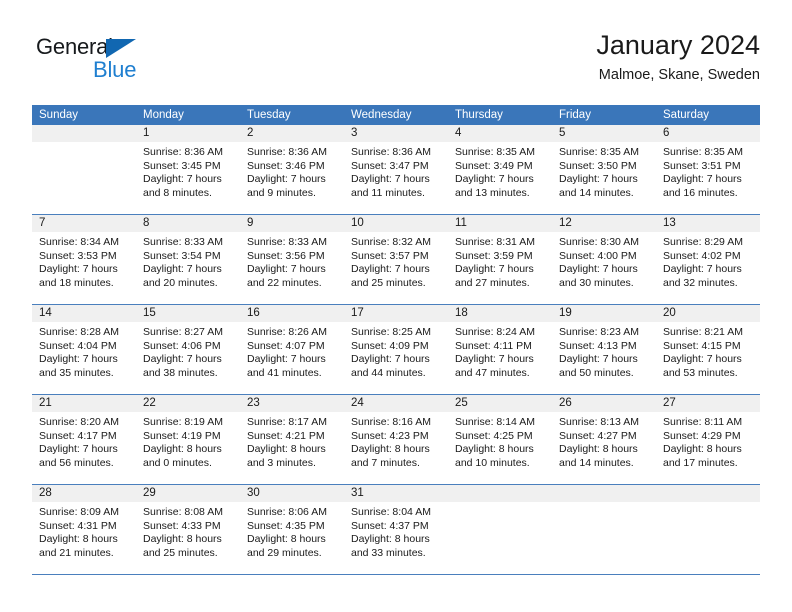 This screenshot has width=792, height=612. Describe the element at coordinates (598, 435) in the screenshot. I see `day-detail-line: Sunset: 4:27 PM` at that location.